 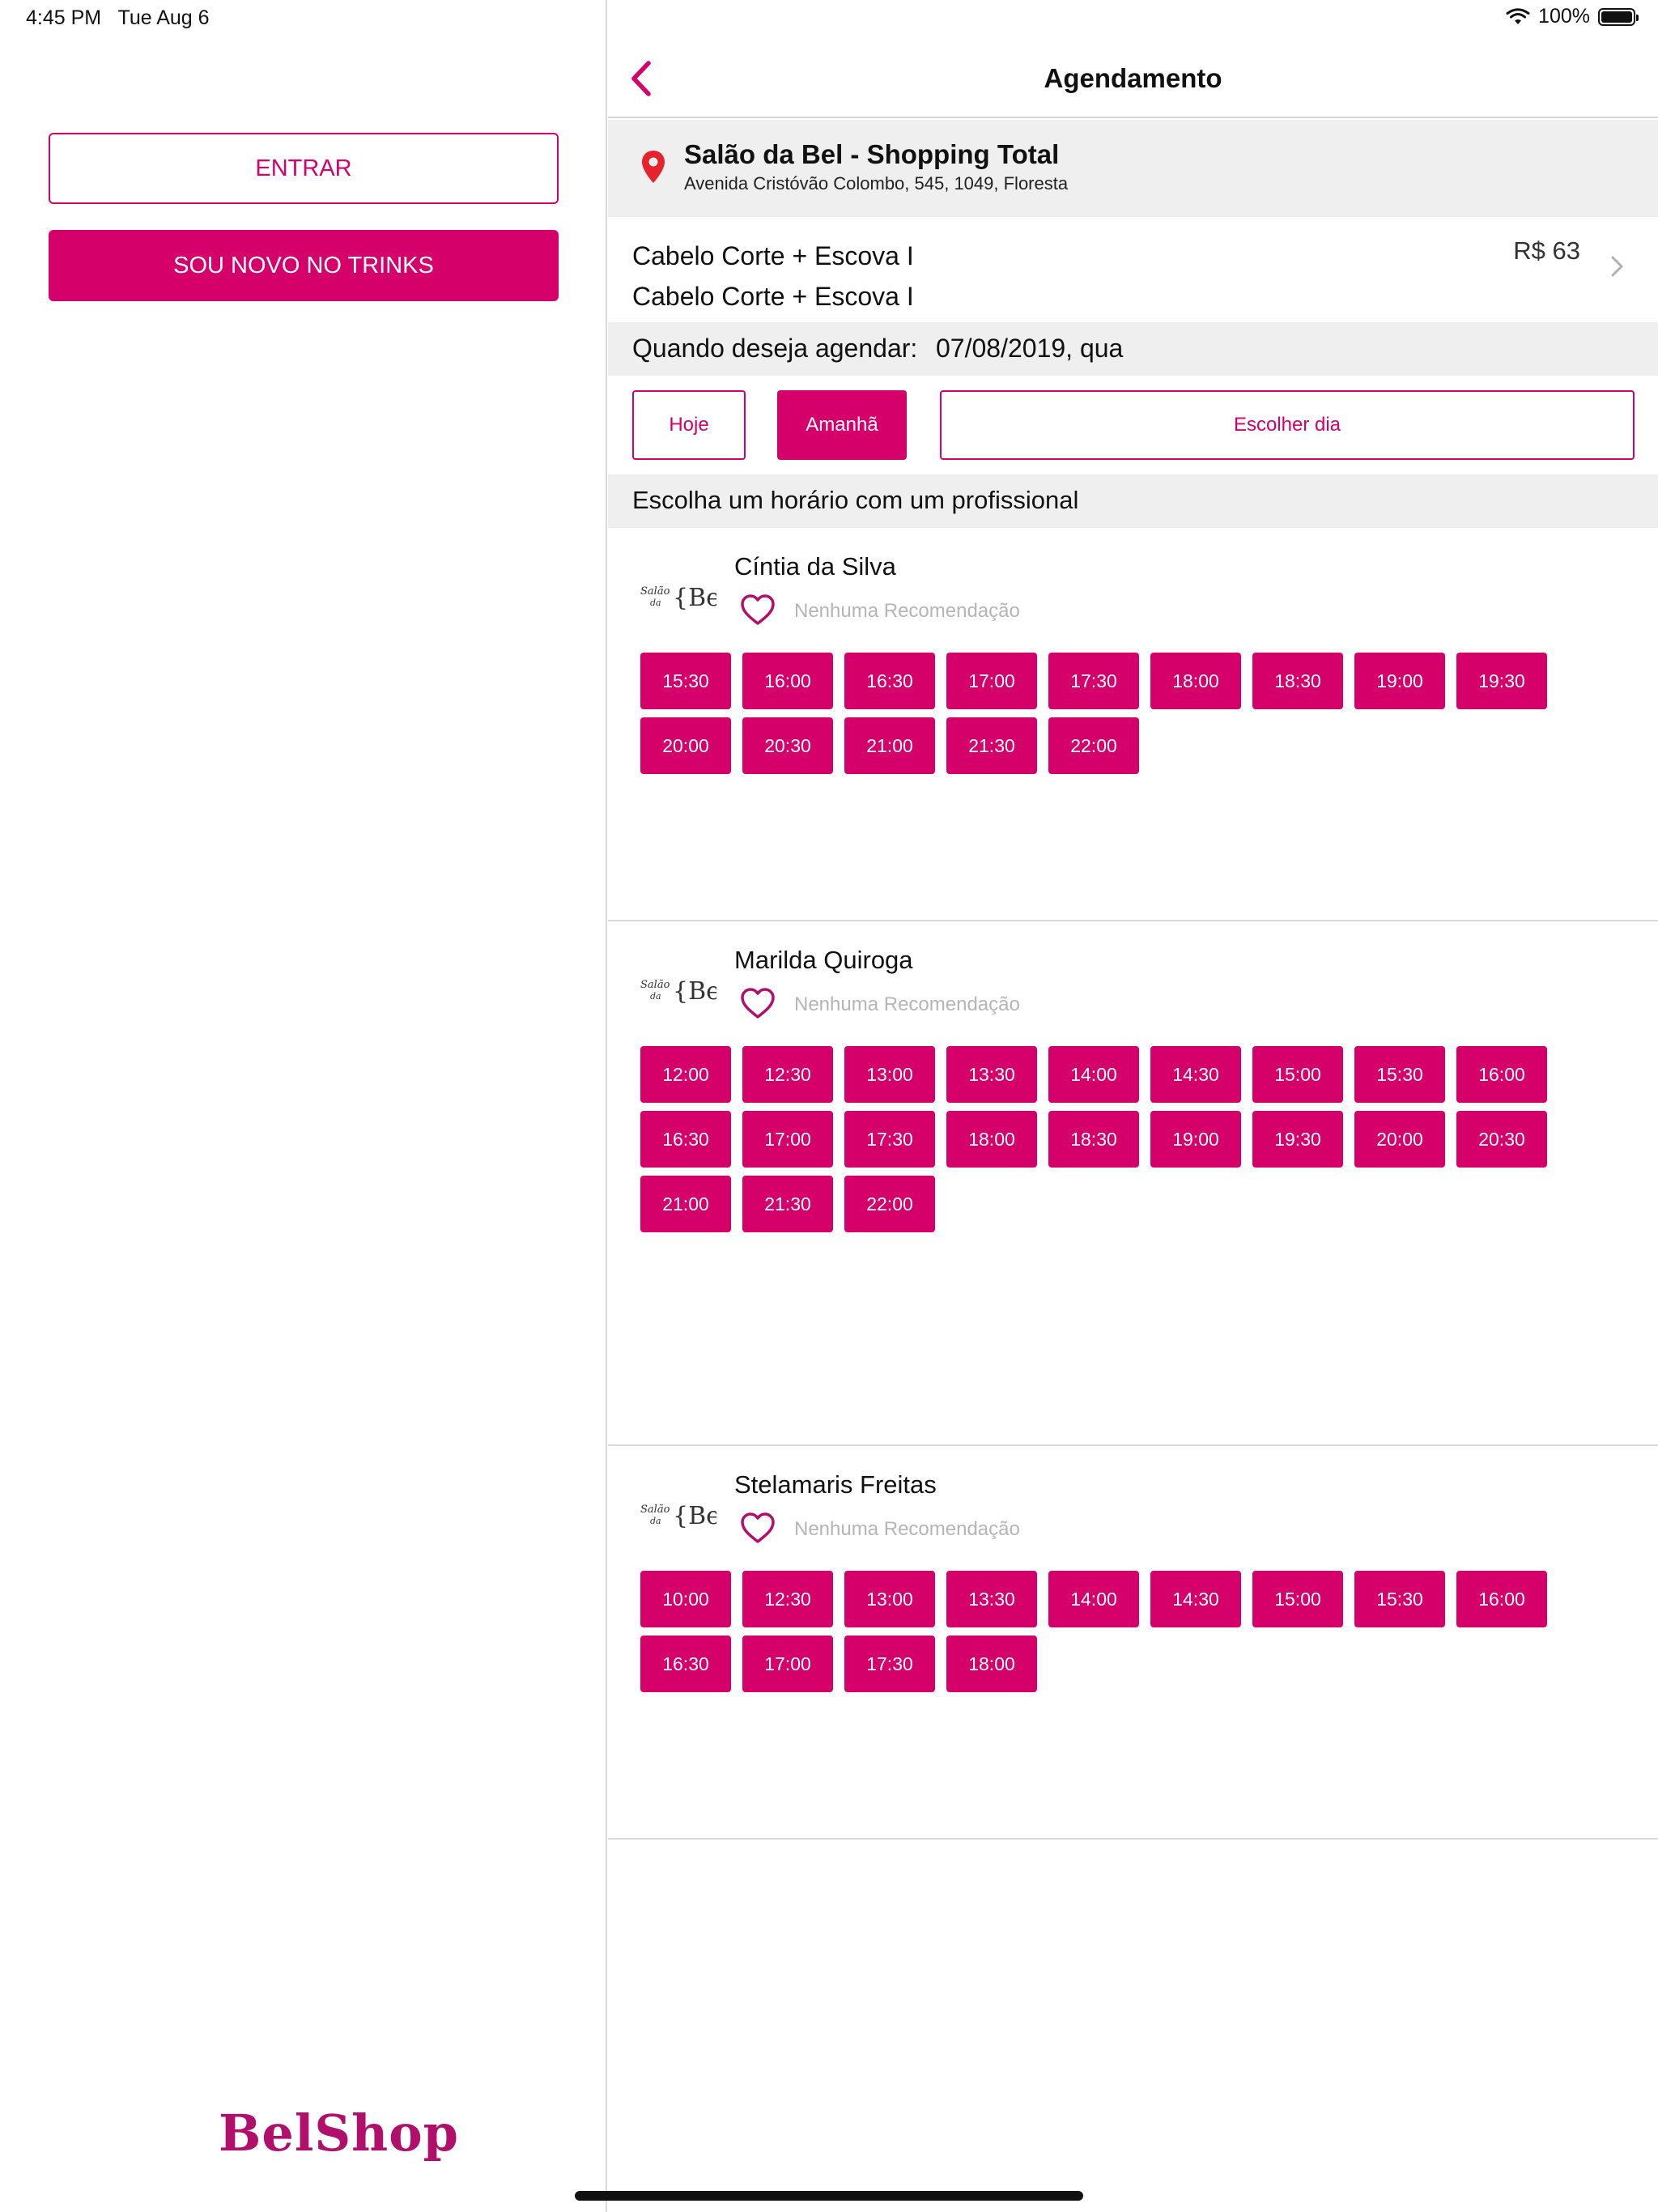 I want to click on location-pin-icon, so click(x=653, y=167).